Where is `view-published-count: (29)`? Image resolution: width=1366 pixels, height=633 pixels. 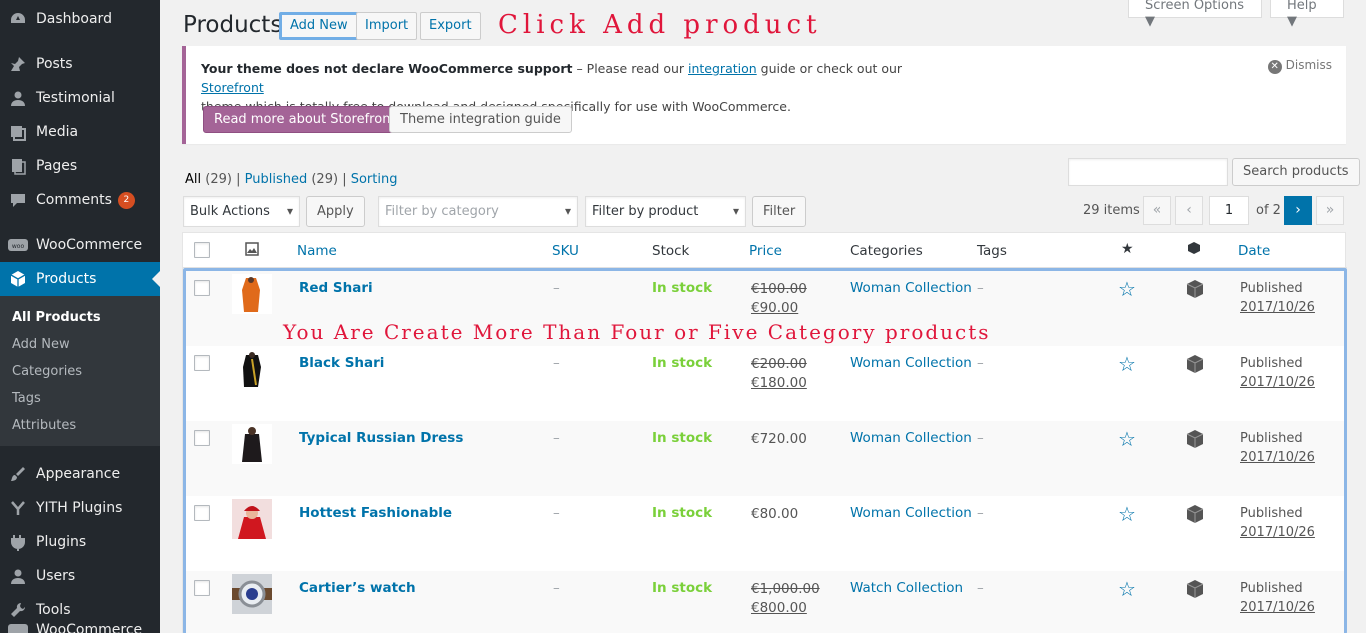 view-published-count: (29) is located at coordinates (325, 179).